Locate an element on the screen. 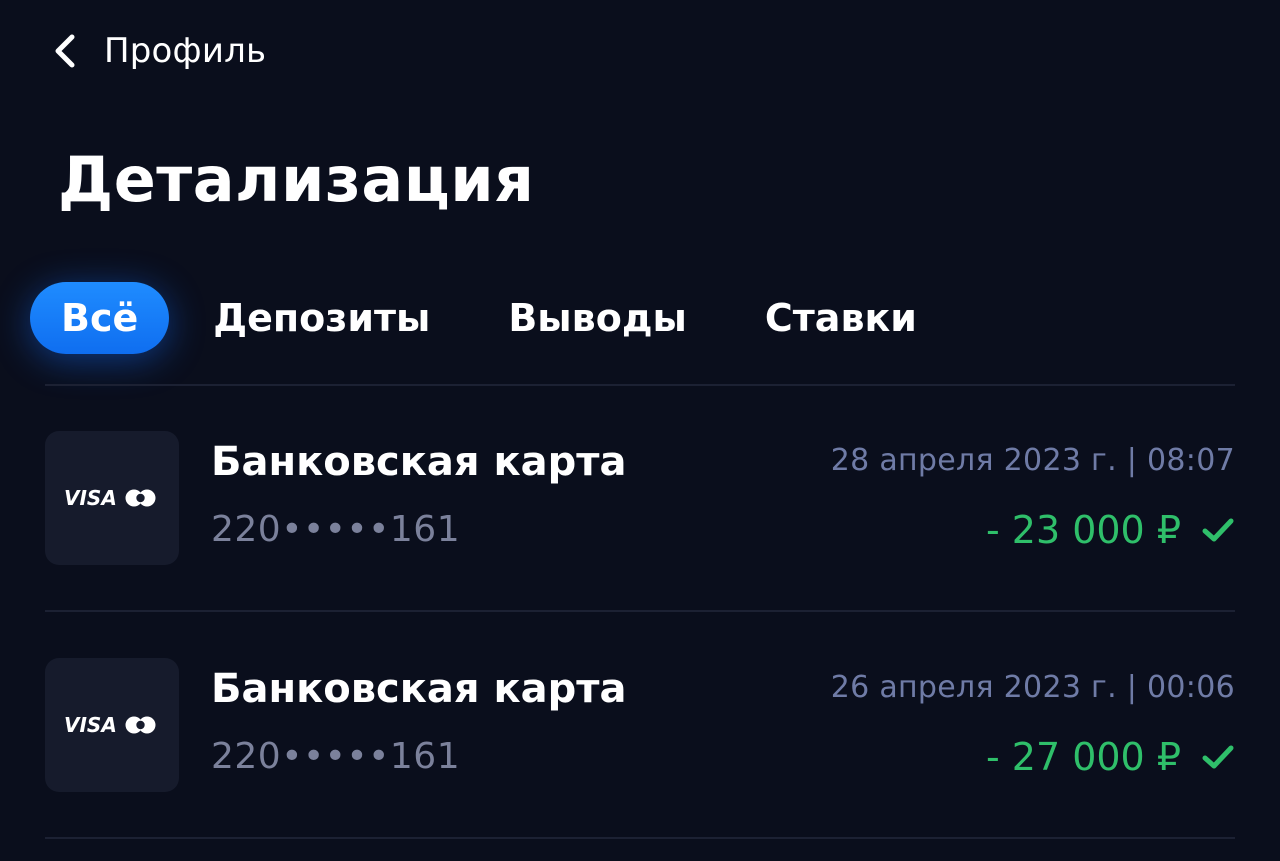  tab-bets: Ставки is located at coordinates (841, 318).